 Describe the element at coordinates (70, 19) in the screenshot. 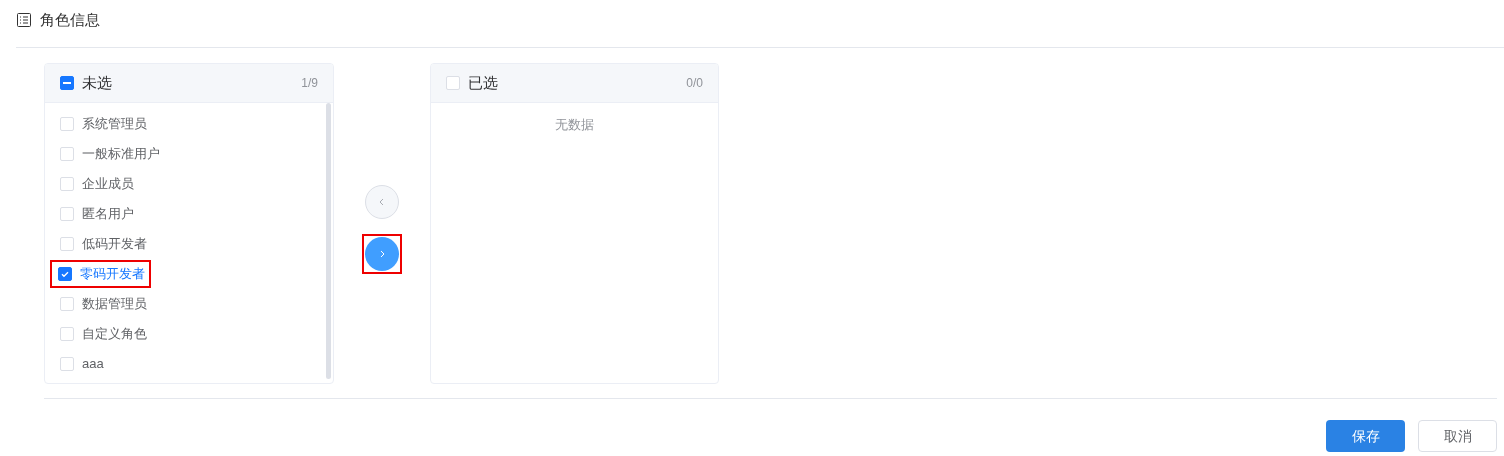

I see `section-title: 角色信息` at that location.